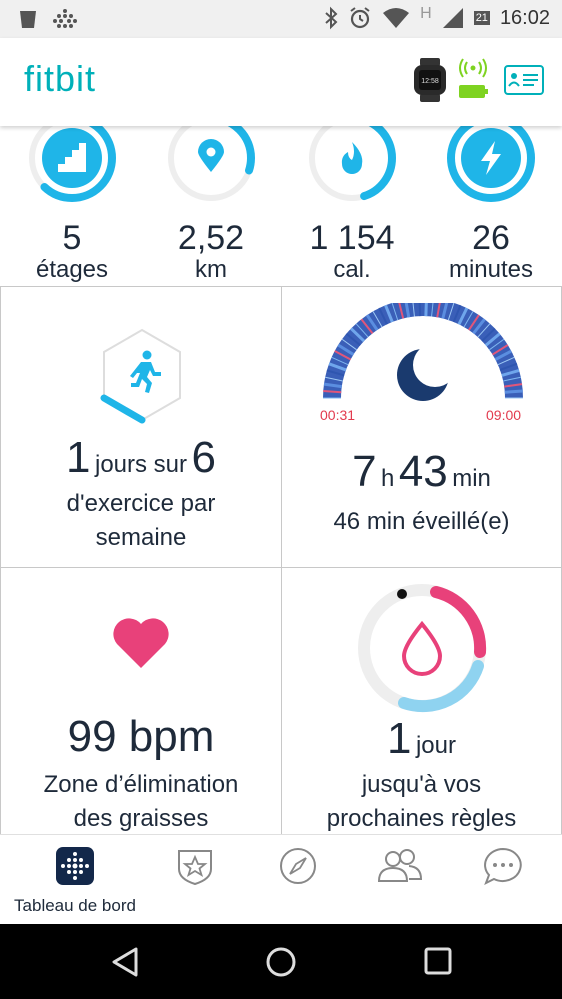 The image size is (562, 999). I want to click on stat-active-minutes: 26 minutes, so click(491, 205).